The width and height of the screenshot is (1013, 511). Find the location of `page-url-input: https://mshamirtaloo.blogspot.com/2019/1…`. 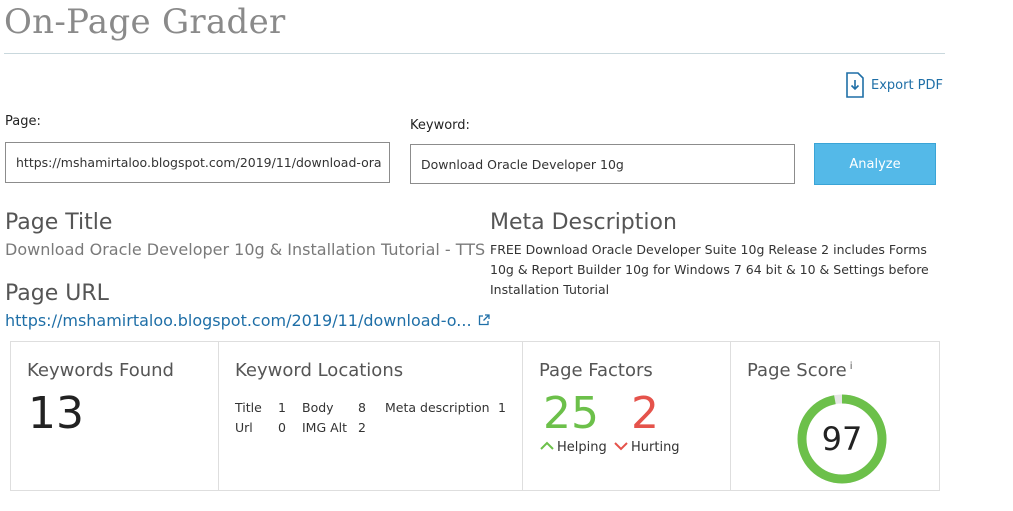

page-url-input: https://mshamirtaloo.blogspot.com/2019/1… is located at coordinates (197, 162).